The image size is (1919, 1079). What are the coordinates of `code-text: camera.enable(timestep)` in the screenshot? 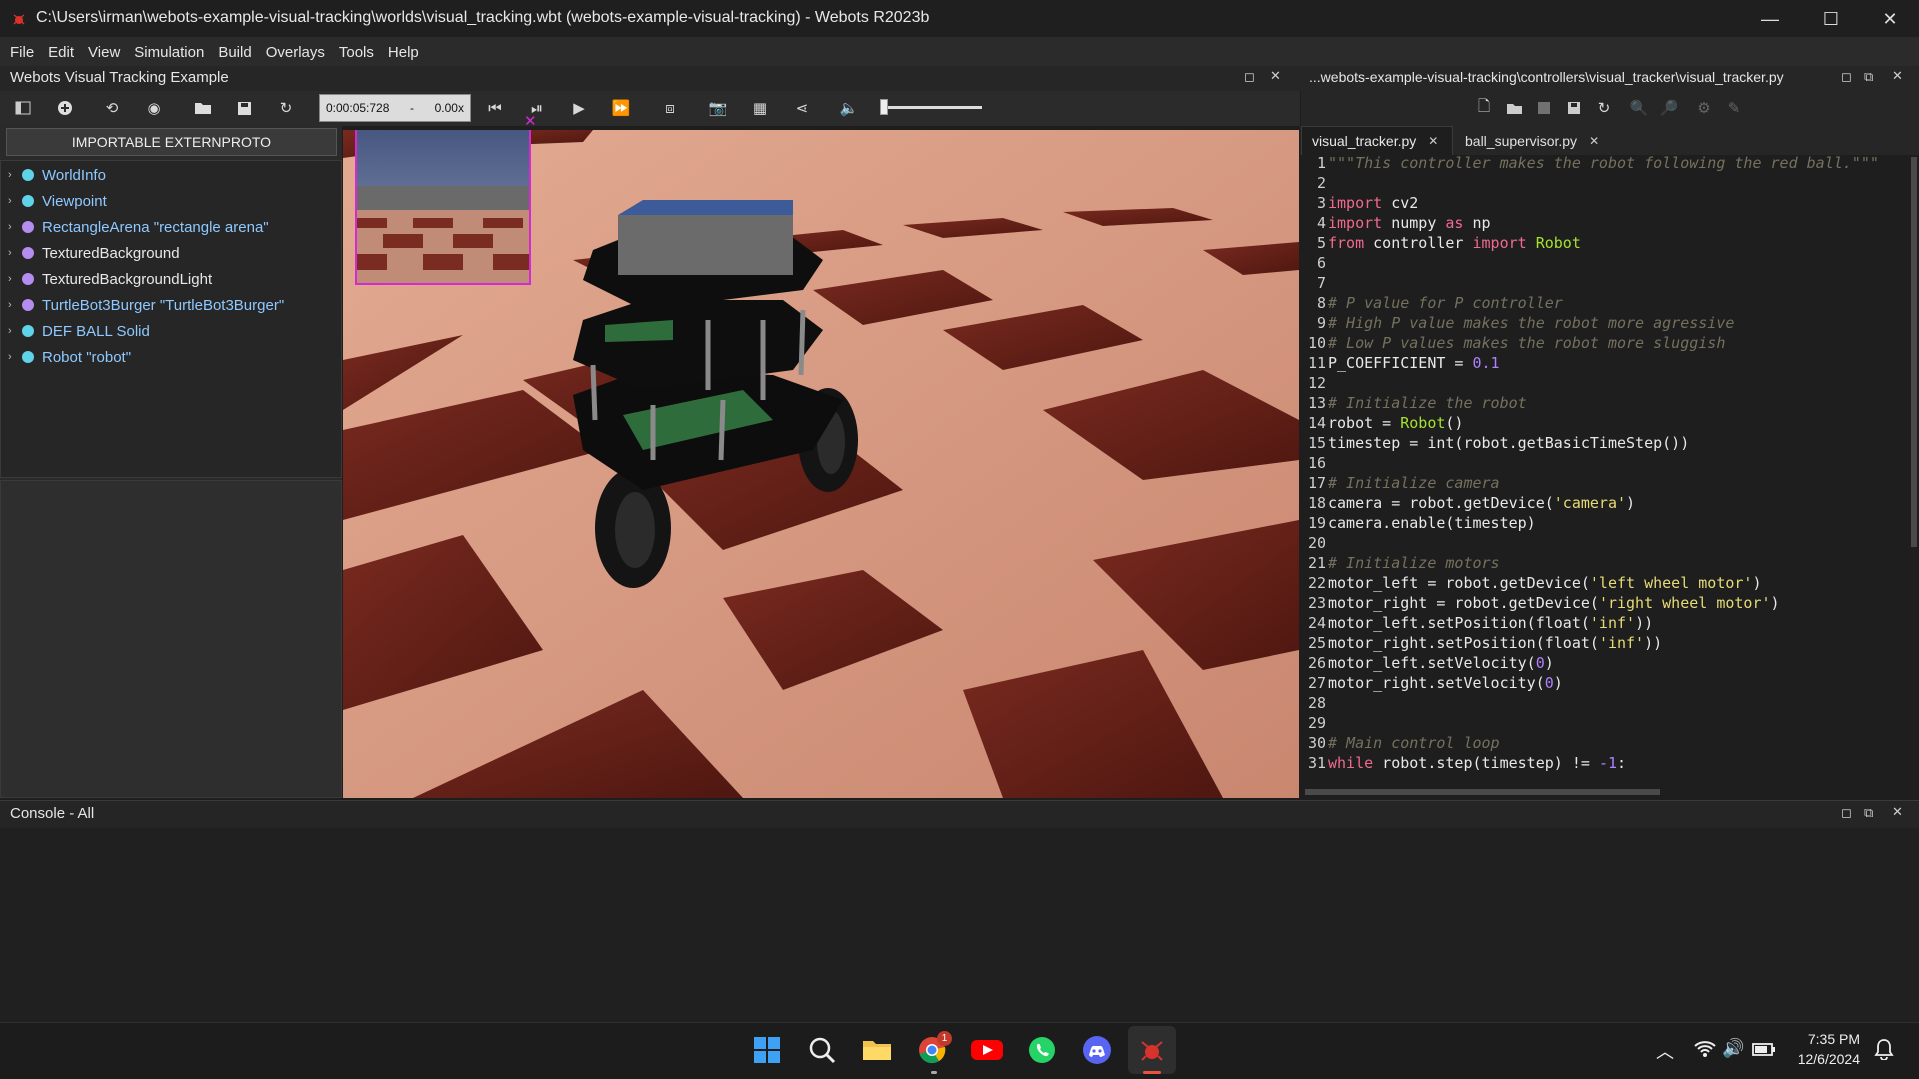 It's located at (1432, 523).